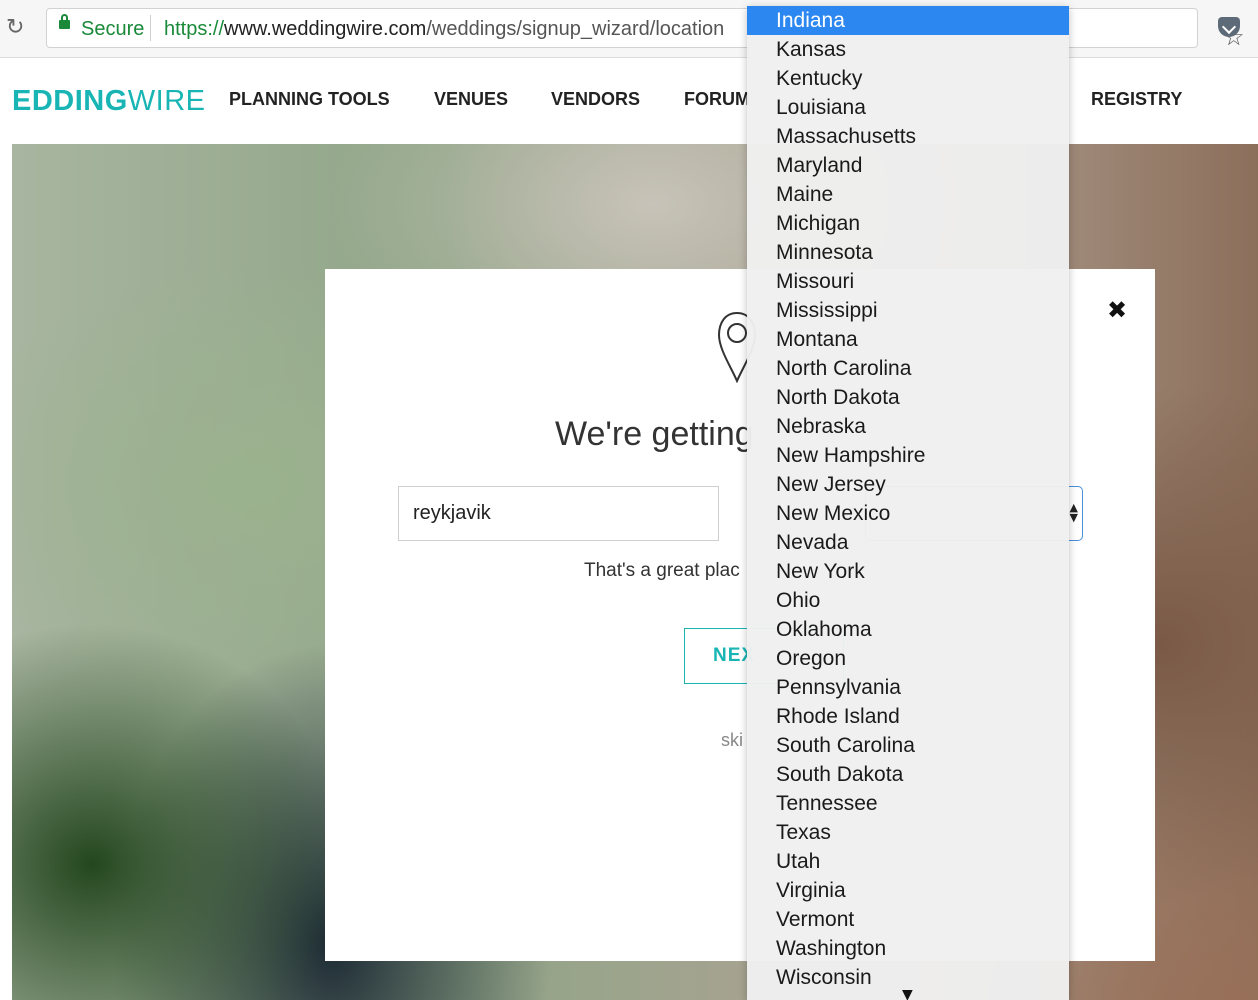  I want to click on site-logo: EDDINGWIRE, so click(109, 101).